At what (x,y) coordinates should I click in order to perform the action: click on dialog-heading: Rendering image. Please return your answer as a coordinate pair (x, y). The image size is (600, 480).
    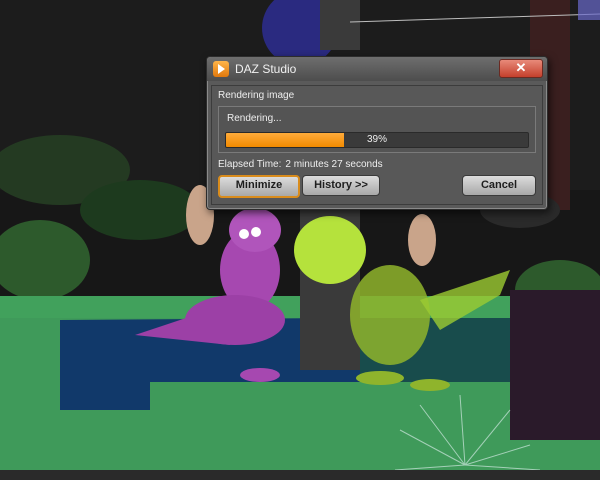
    Looking at the image, I should click on (256, 95).